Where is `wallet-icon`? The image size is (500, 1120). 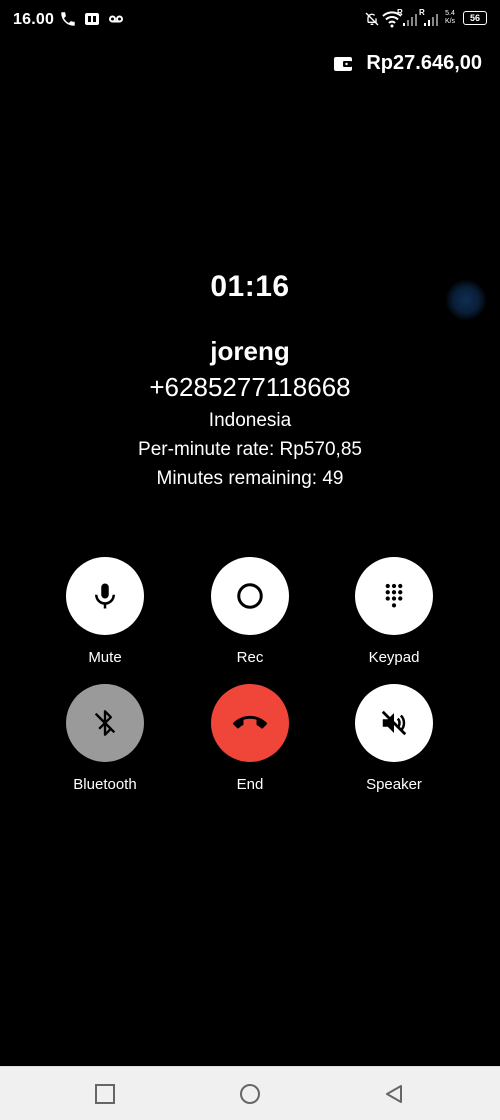
wallet-icon is located at coordinates (343, 63).